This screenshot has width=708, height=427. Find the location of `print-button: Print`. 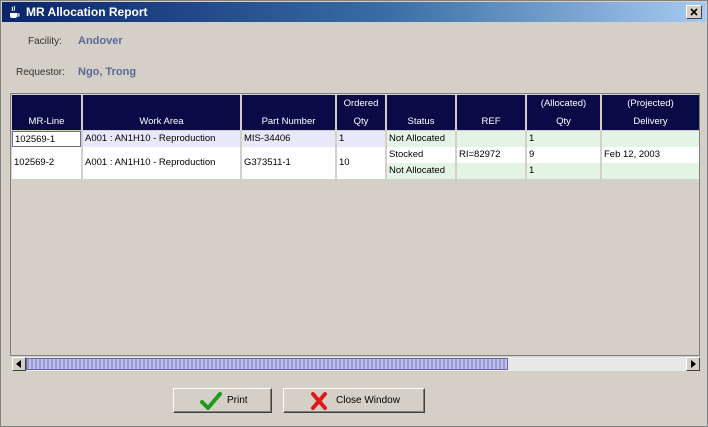

print-button: Print is located at coordinates (222, 400).